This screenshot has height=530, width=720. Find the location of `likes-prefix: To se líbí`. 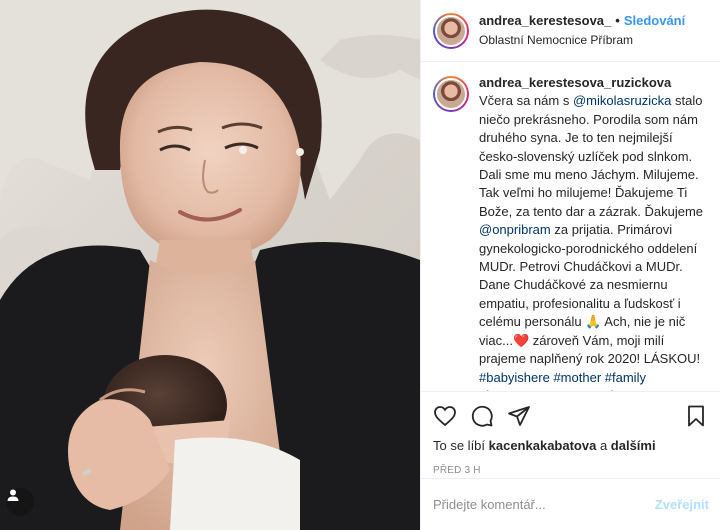

likes-prefix: To se líbí is located at coordinates (461, 445).